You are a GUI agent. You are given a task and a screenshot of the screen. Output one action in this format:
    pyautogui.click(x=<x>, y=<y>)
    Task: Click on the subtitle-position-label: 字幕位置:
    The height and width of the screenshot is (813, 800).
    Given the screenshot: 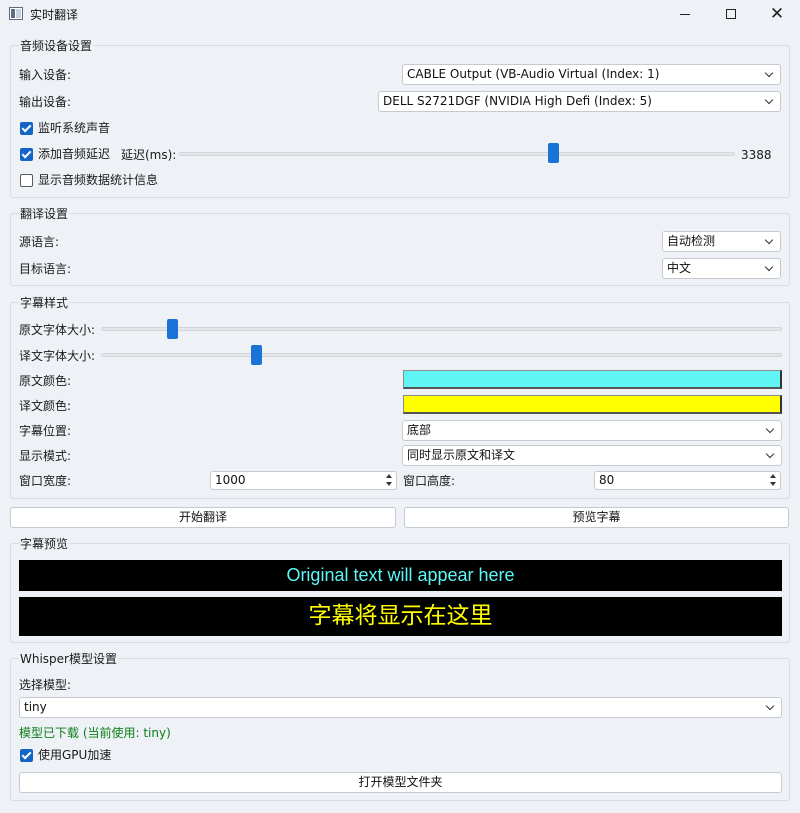 What is the action you would take?
    pyautogui.click(x=45, y=431)
    